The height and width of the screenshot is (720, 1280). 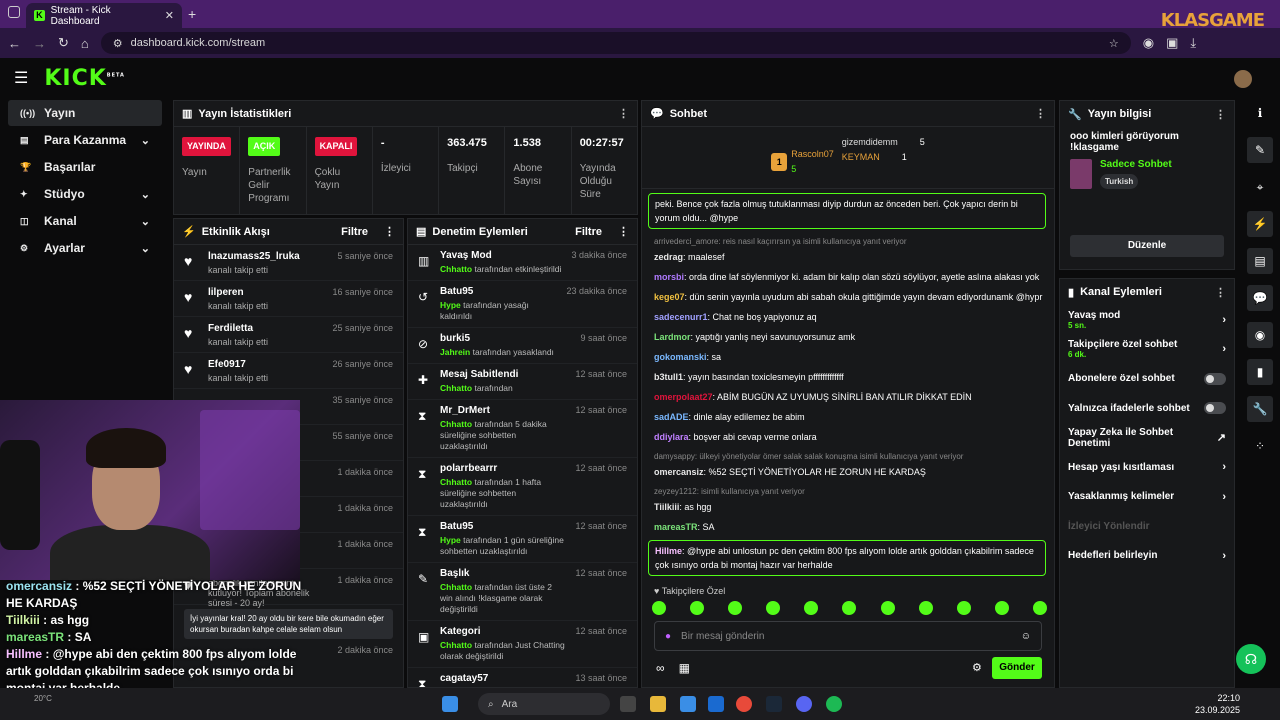 I want to click on chat-username: zedrag, so click(x=668, y=257).